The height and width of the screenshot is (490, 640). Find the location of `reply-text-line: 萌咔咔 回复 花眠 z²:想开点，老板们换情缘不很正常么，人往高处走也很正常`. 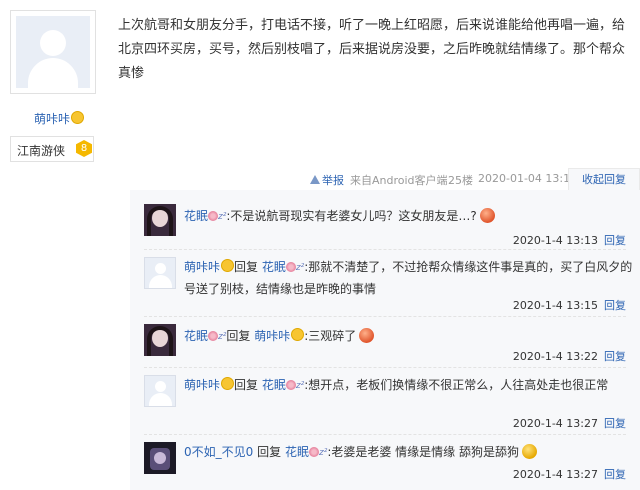

reply-text-line: 萌咔咔 回复 花眠 z²:想开点，老板们换情缘不很正常么，人往高处走也很正常 is located at coordinates (409, 386).